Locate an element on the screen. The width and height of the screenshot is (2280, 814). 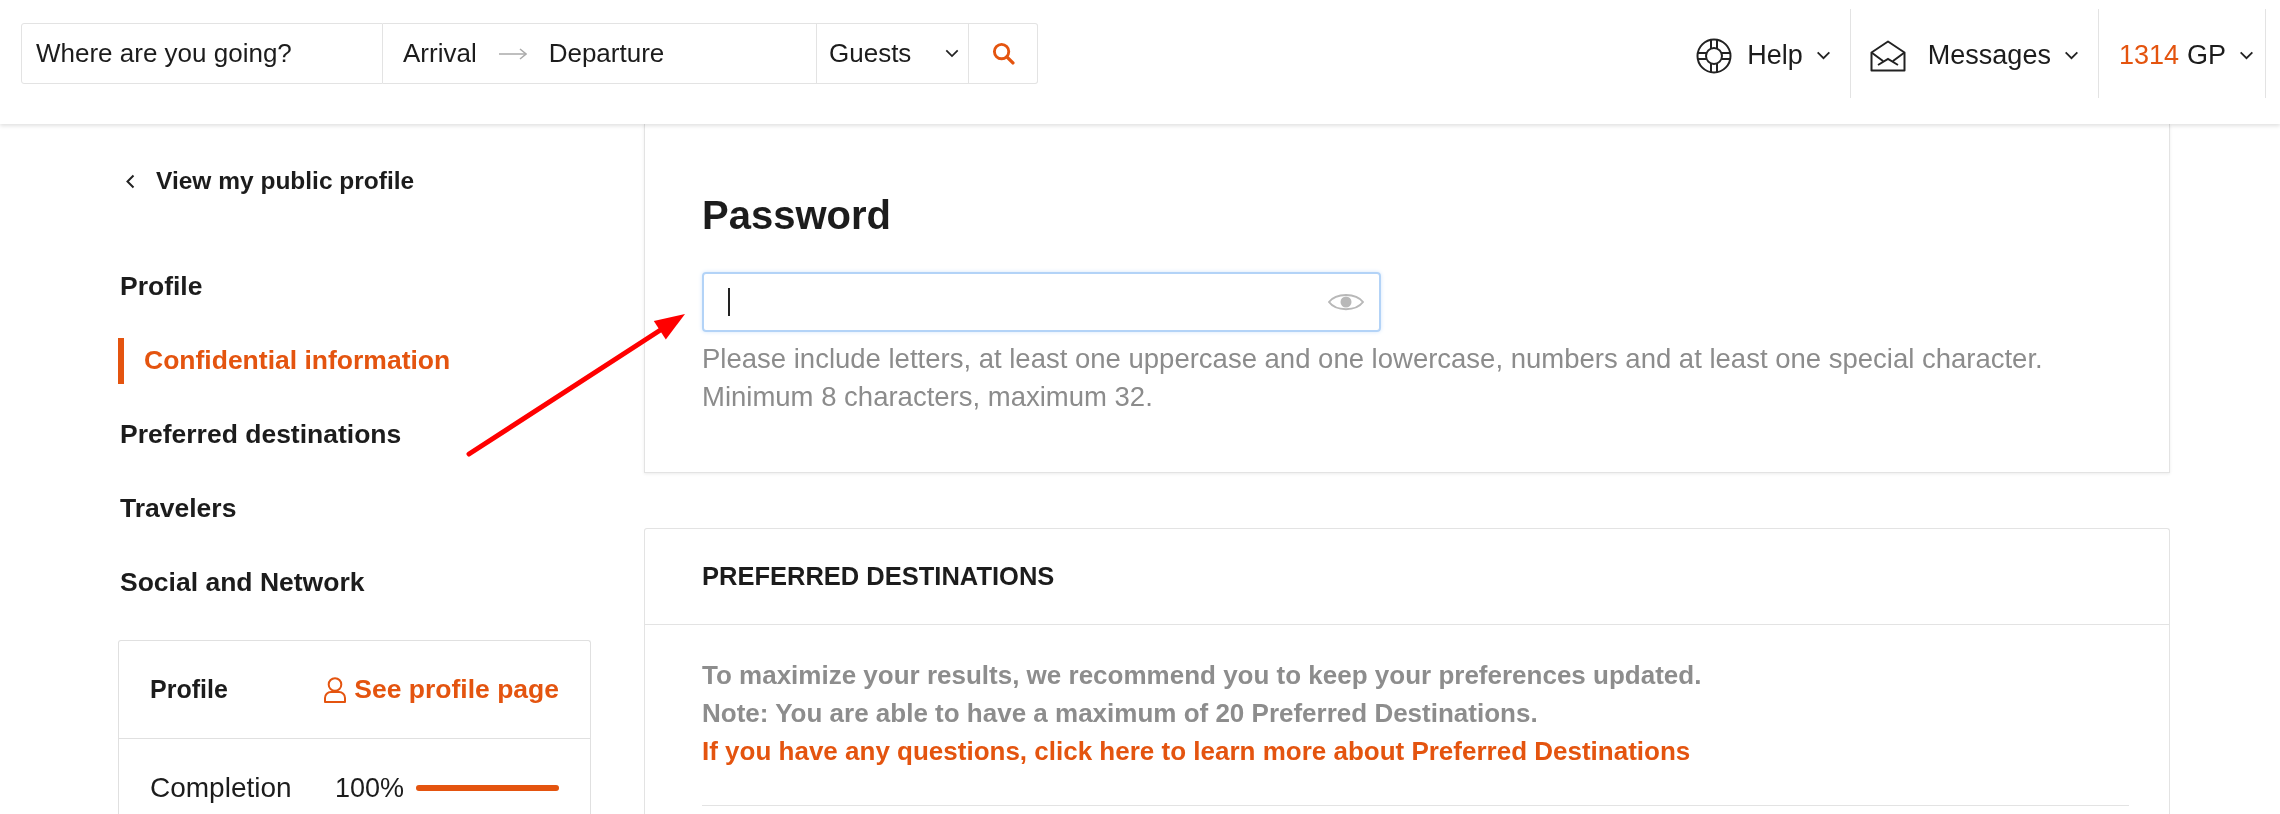
messages-menu-button: Messages is located at coordinates (1973, 53).